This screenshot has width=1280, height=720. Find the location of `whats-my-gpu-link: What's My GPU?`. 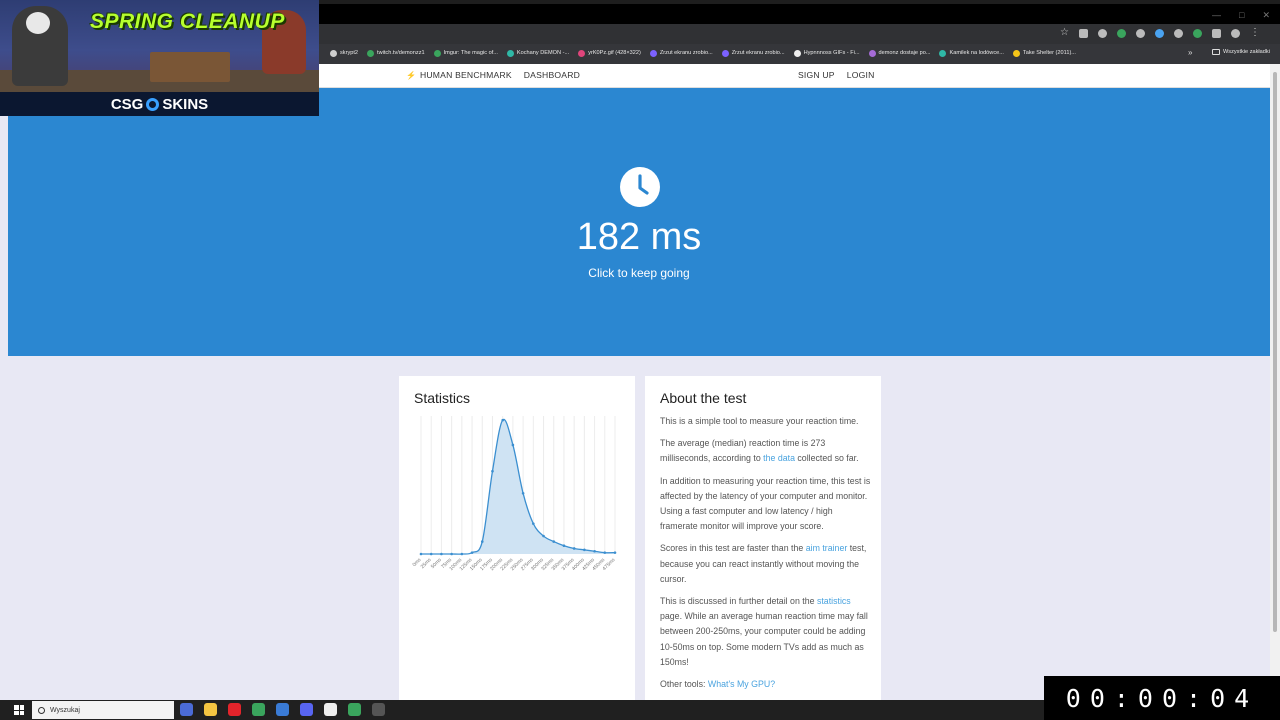

whats-my-gpu-link: What's My GPU? is located at coordinates (741, 684).